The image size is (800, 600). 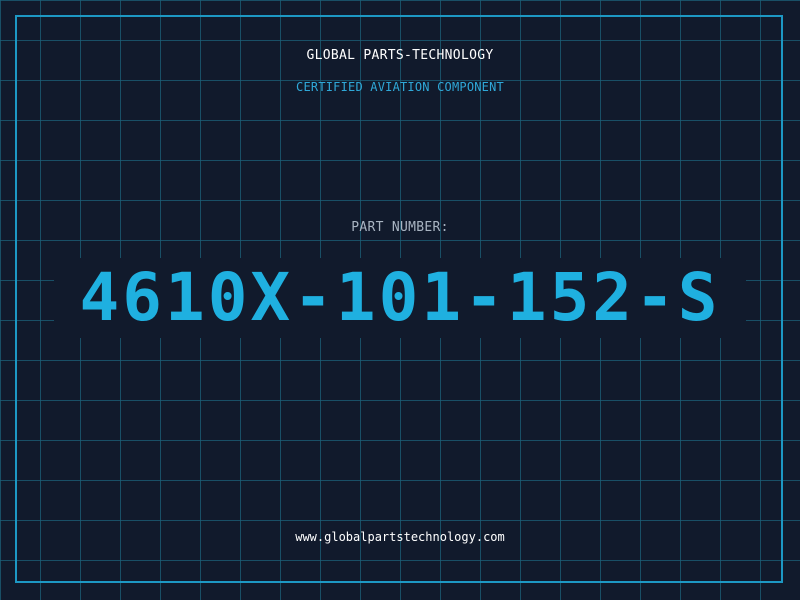 I want to click on certification-subtitle: CERTIFIED AVIATION COMPONENT, so click(x=400, y=87).